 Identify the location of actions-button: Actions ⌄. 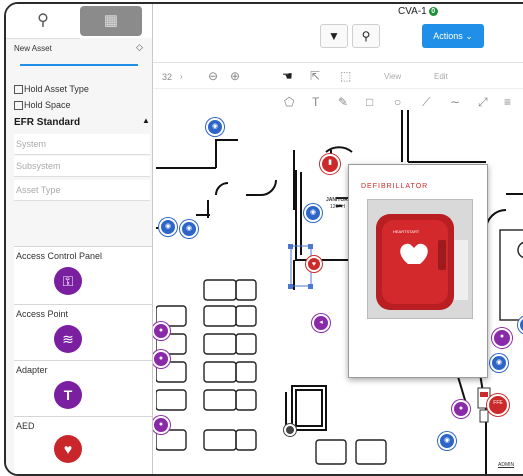
(453, 36).